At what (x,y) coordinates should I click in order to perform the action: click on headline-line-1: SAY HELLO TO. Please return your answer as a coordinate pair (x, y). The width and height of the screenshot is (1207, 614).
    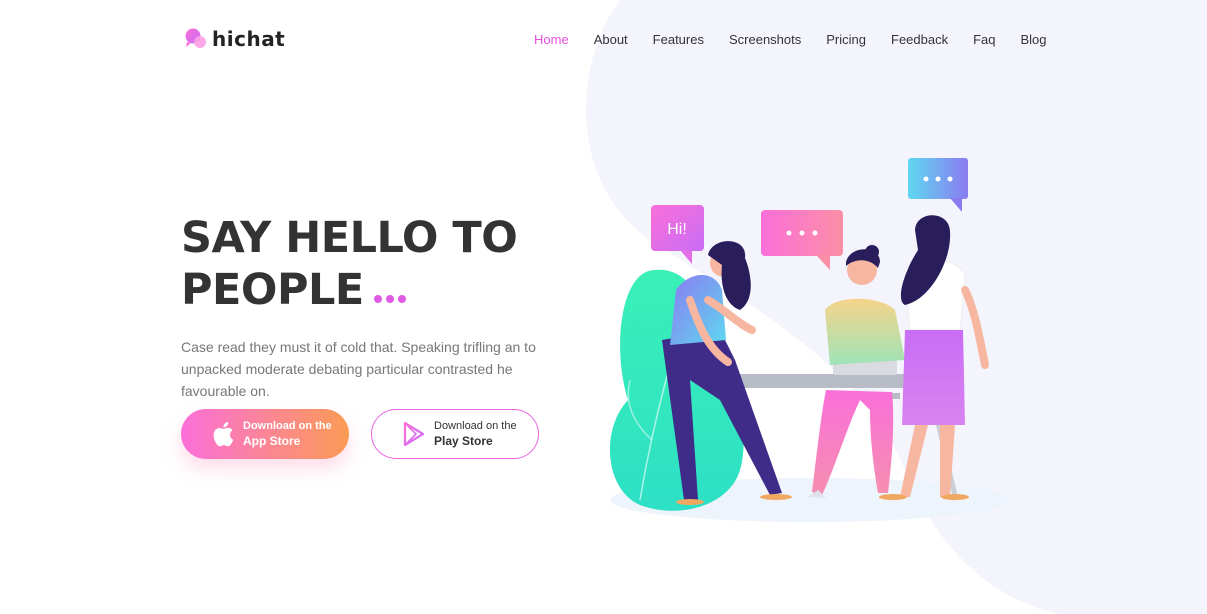
    Looking at the image, I should click on (349, 238).